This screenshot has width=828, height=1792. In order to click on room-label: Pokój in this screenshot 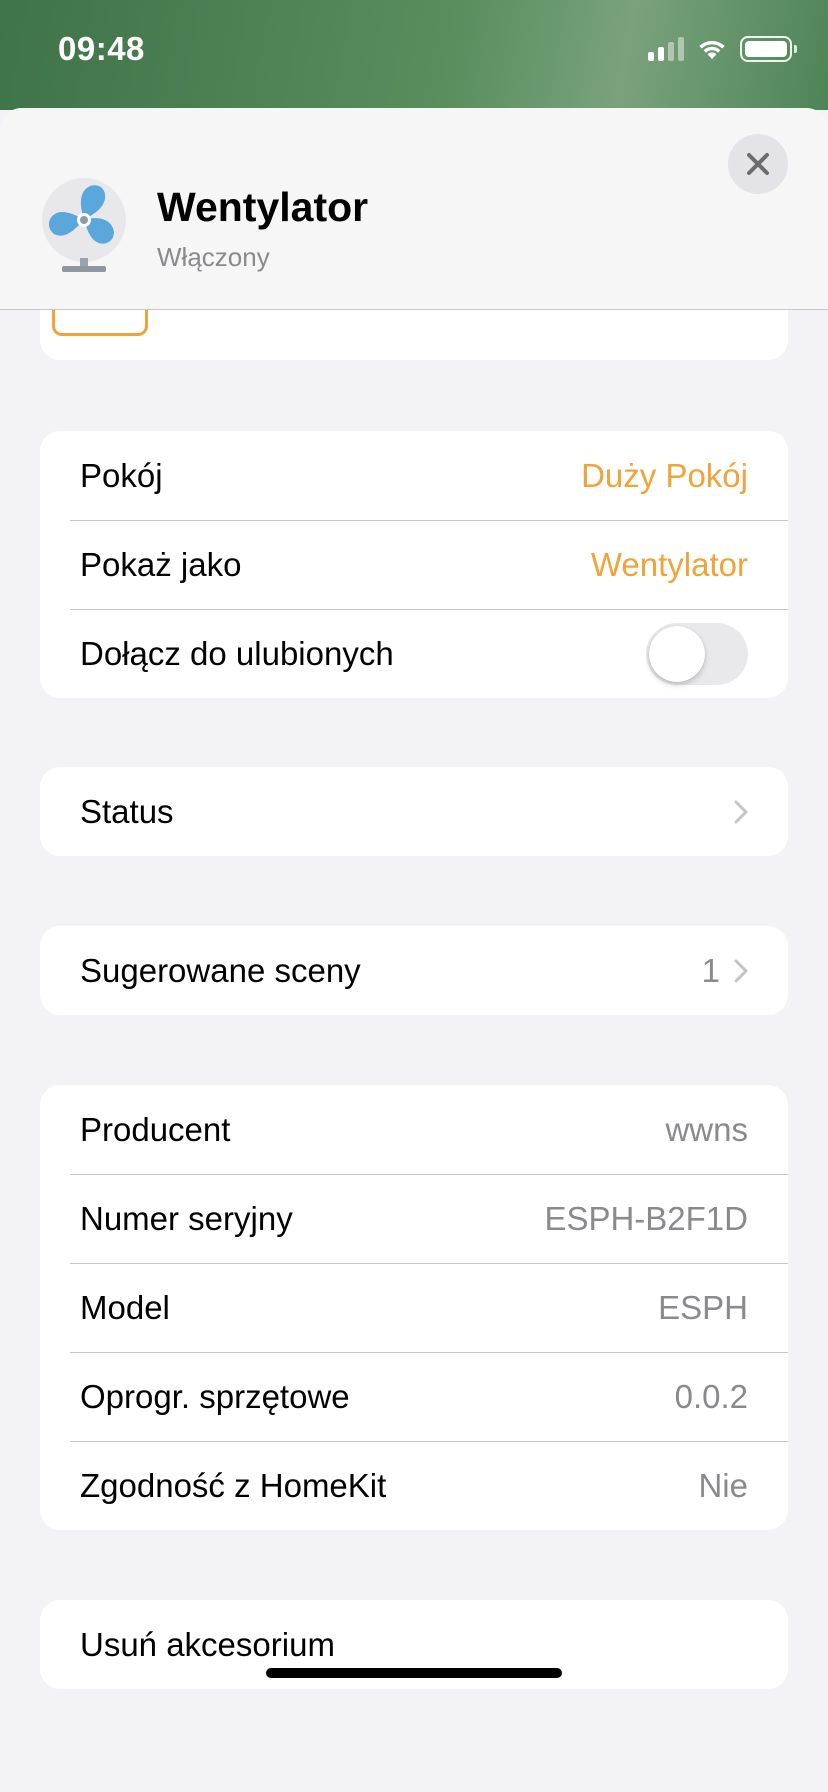, I will do `click(121, 475)`.